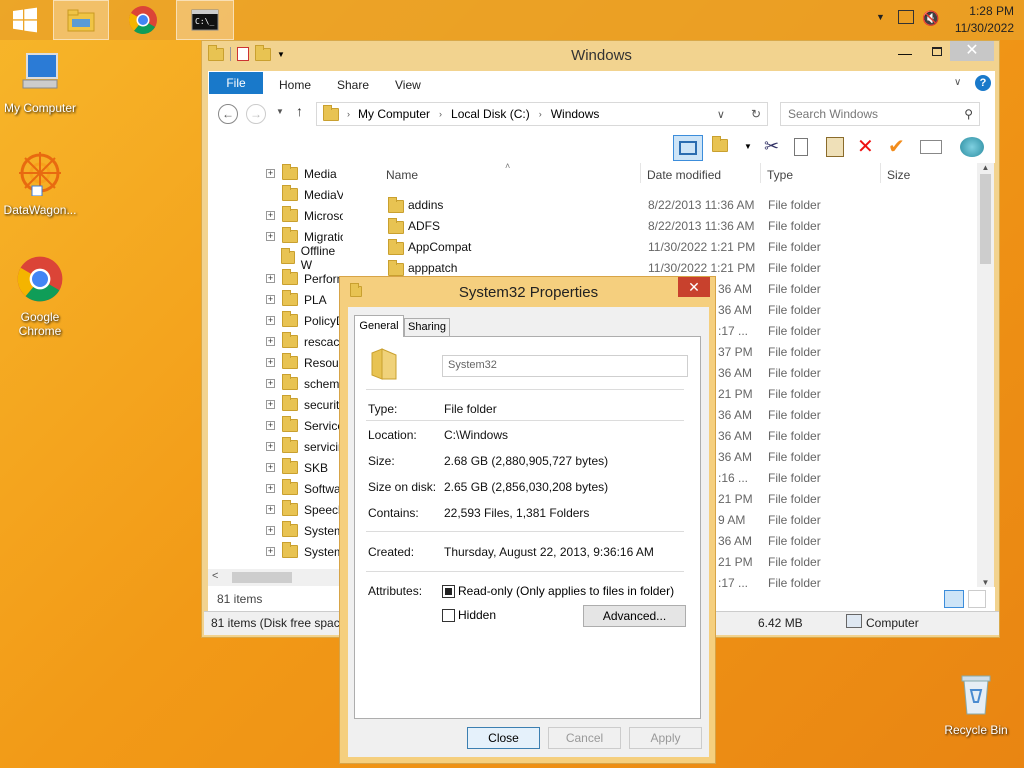  Describe the element at coordinates (503, 738) in the screenshot. I see `close-dialog-button: Close` at that location.